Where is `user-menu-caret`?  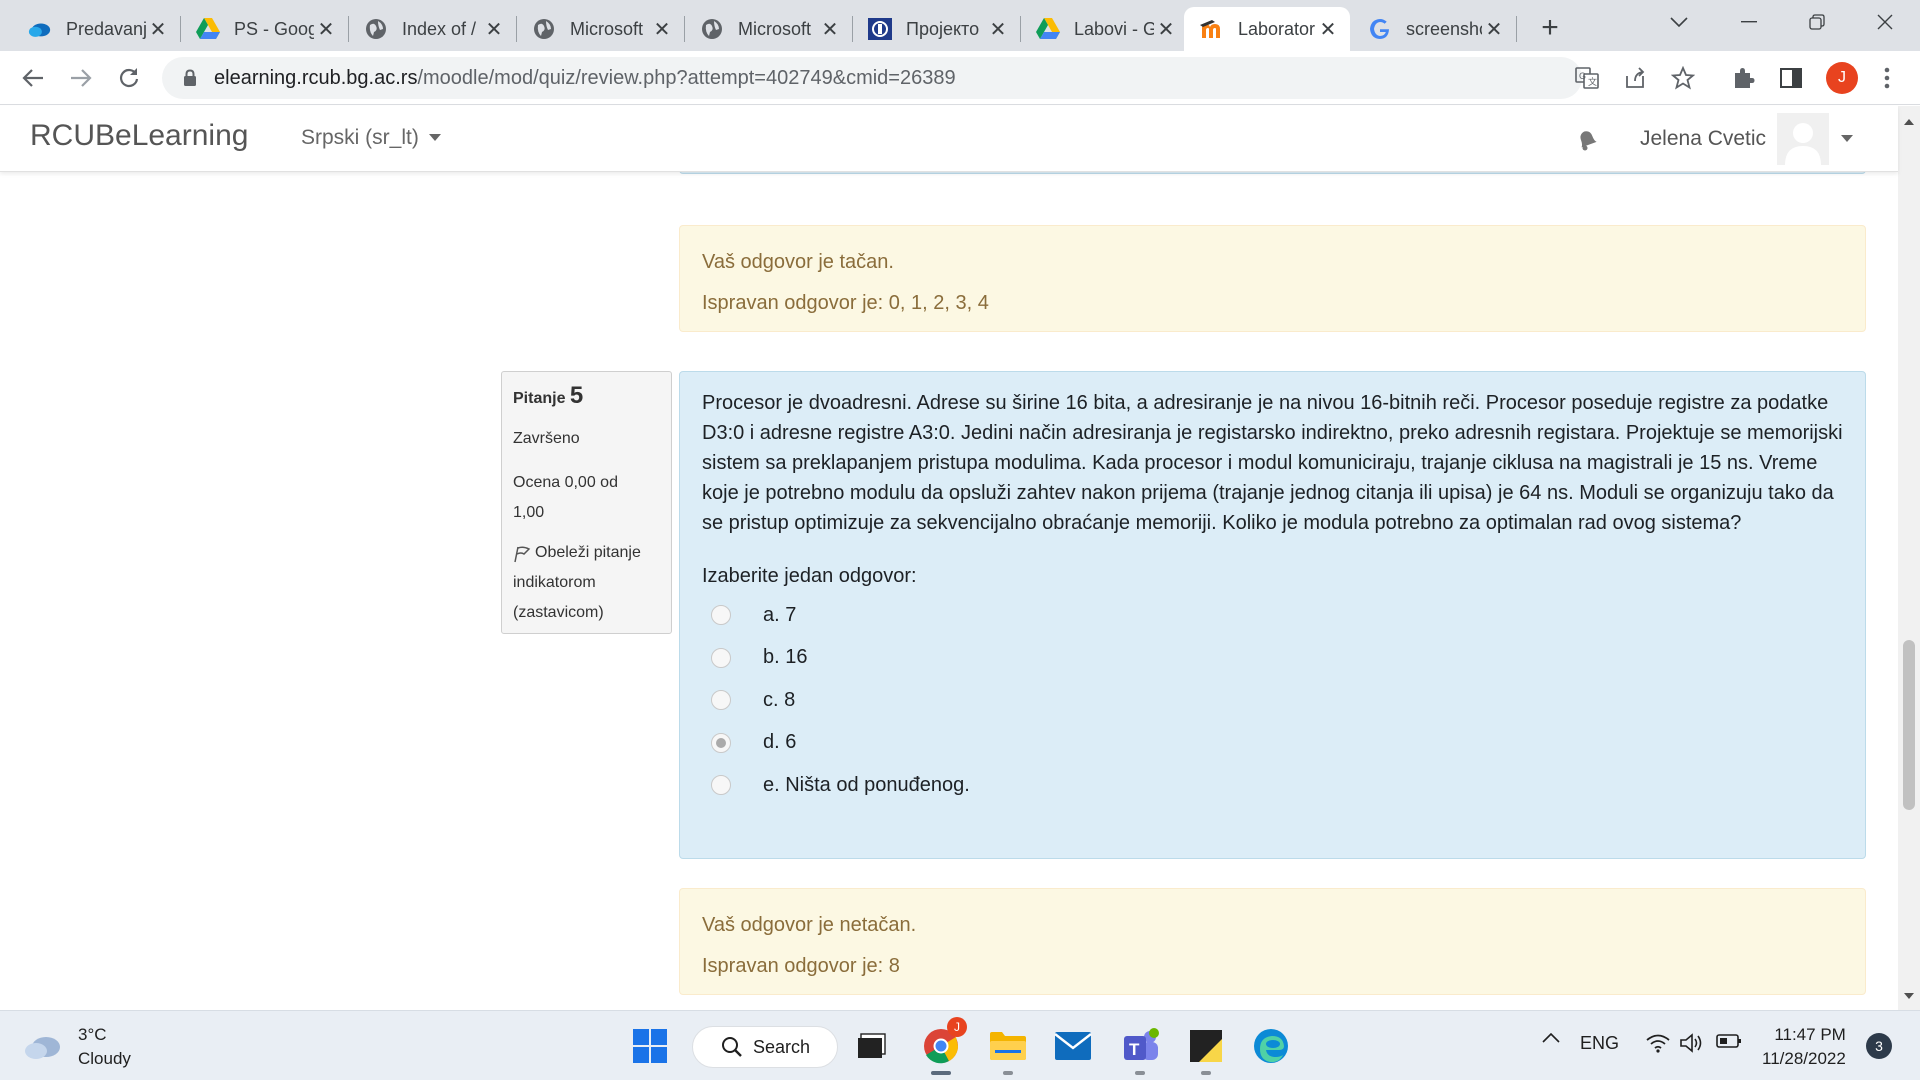 user-menu-caret is located at coordinates (1847, 139).